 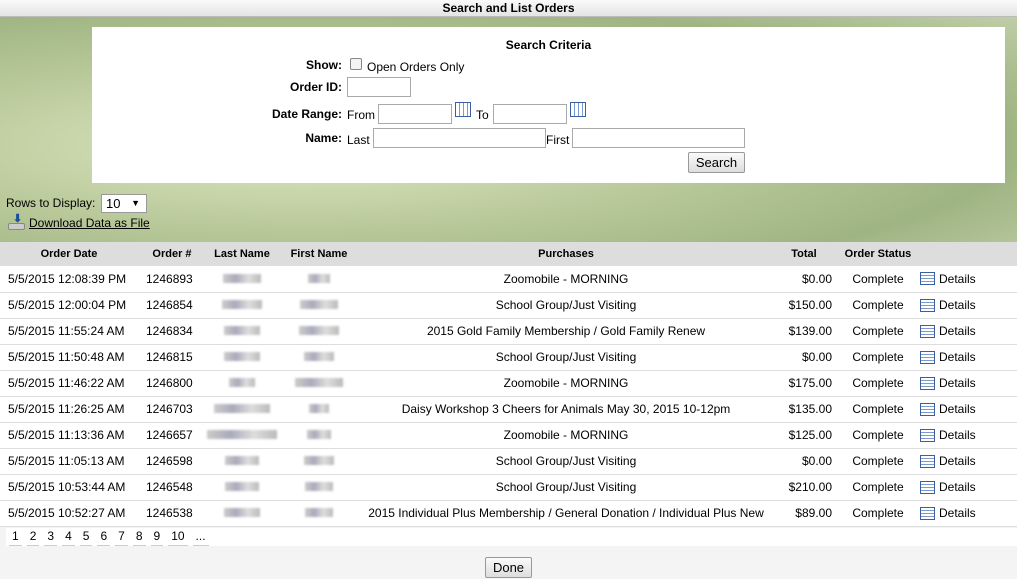 I want to click on download-data-link: Download Data as File, so click(x=89, y=223).